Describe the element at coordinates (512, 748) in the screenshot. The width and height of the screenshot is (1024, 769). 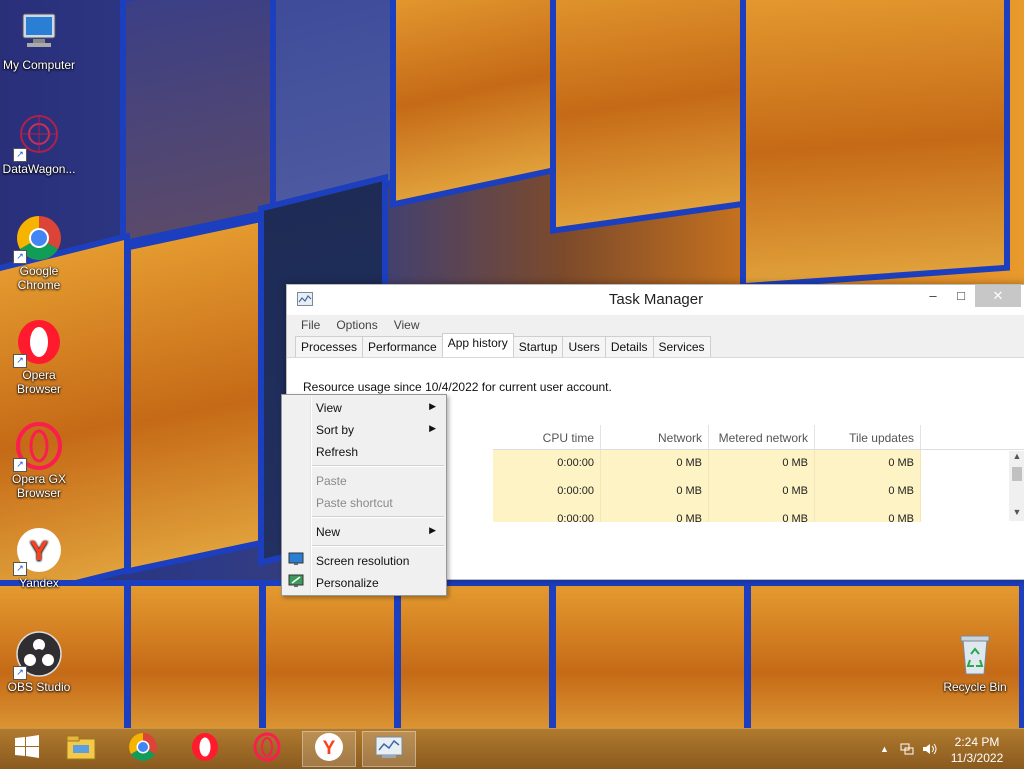
I see `taskbar: Y ▲ 2:24 PM 11/3/2022` at that location.